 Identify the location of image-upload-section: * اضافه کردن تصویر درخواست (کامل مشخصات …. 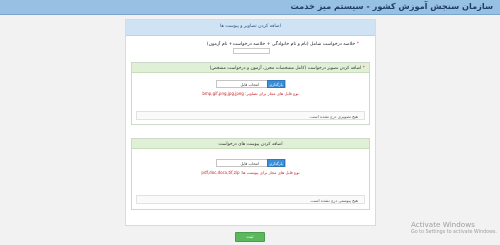
(250, 93).